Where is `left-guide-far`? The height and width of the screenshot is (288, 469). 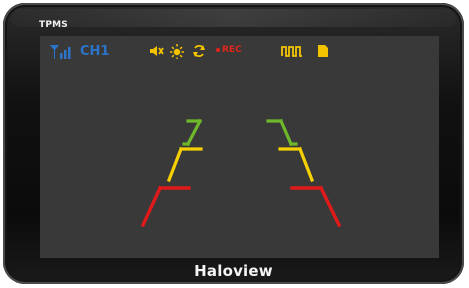 left-guide-far is located at coordinates (194, 132).